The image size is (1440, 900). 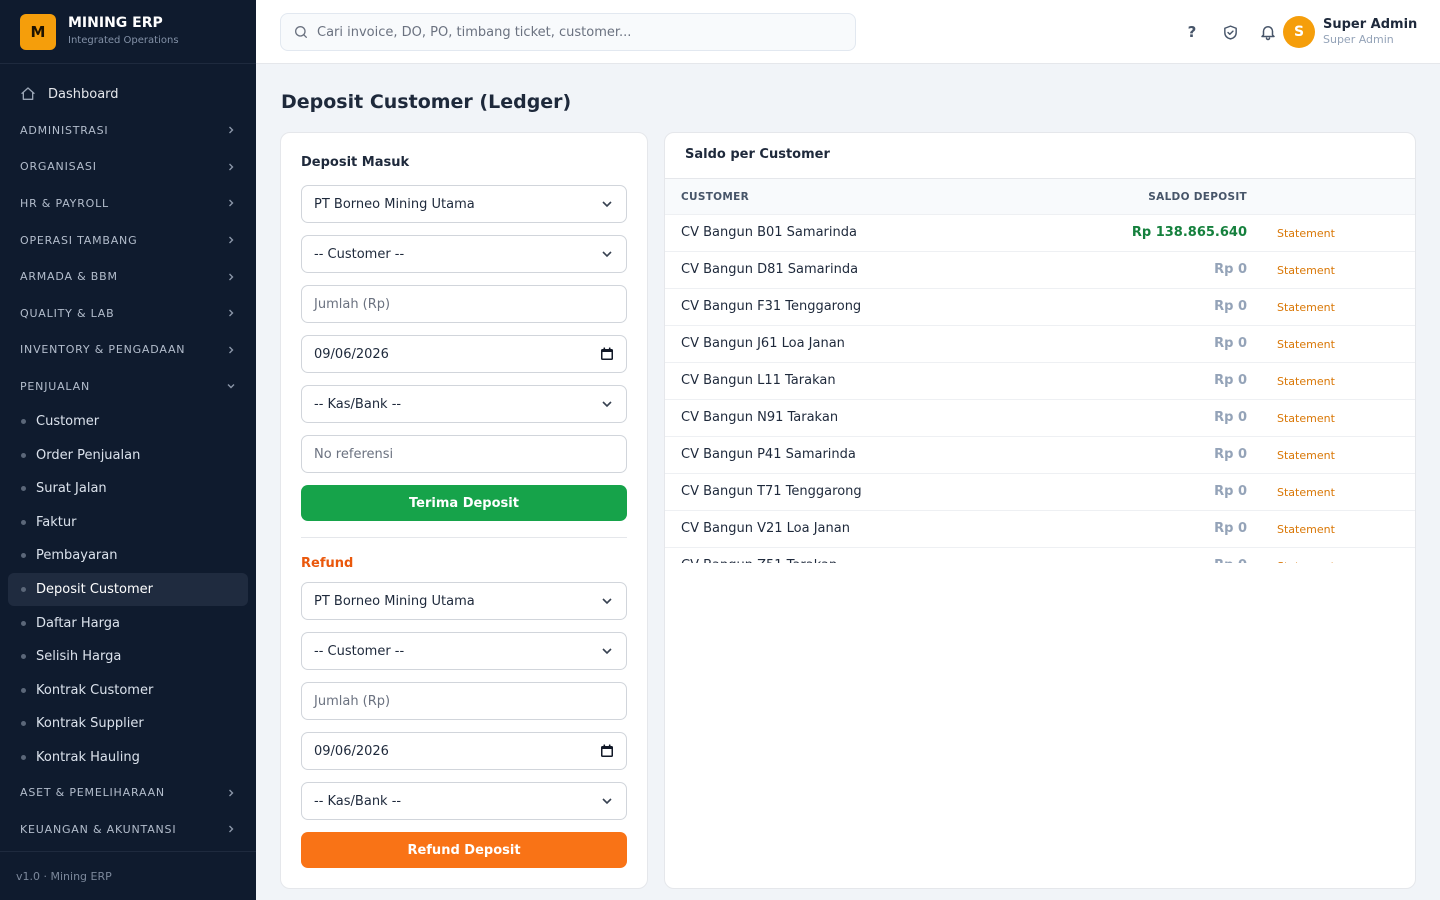 I want to click on sidebar-item-label: Pembayaran, so click(x=77, y=556).